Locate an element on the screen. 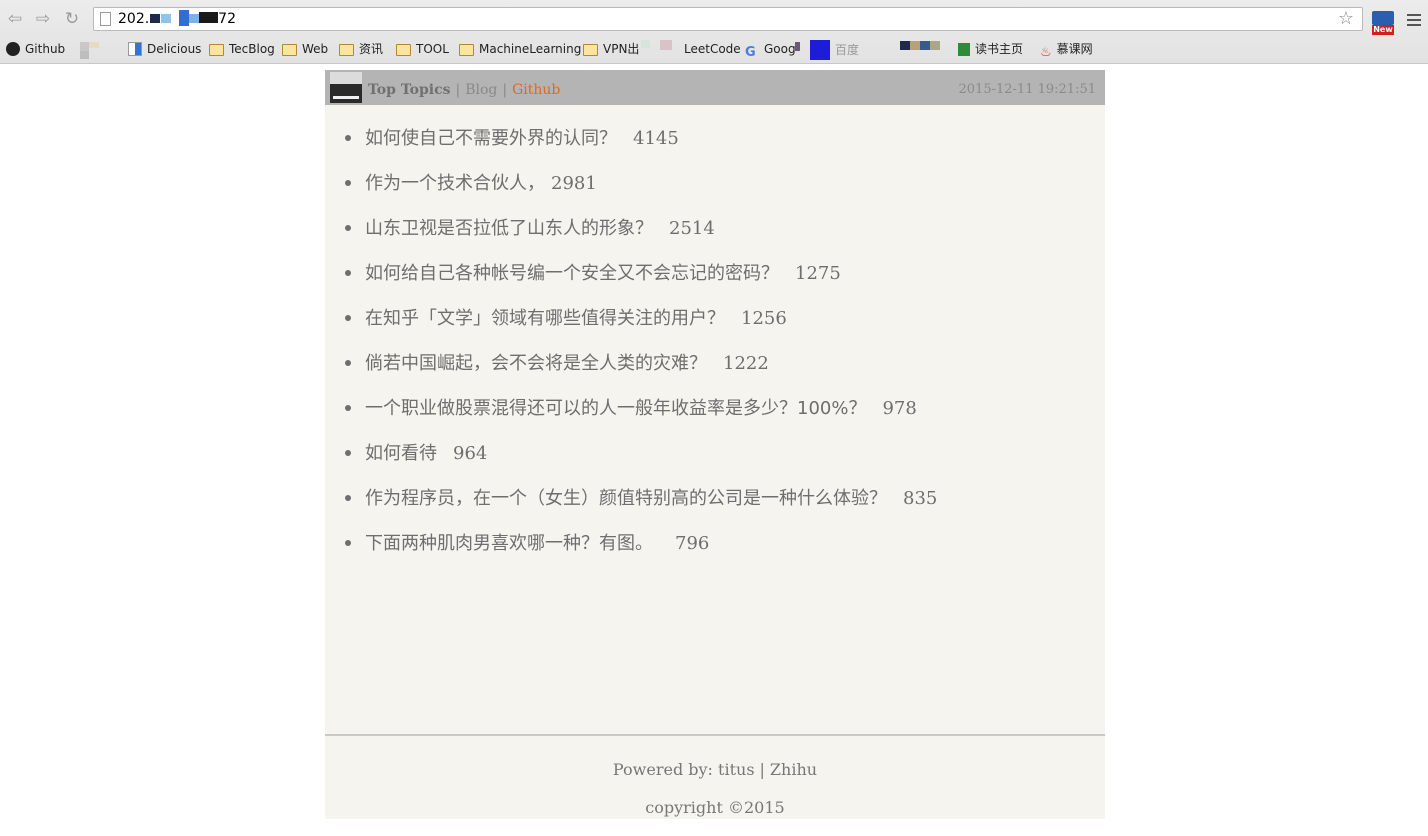 The image size is (1428, 836). back-arrow-icon: ⇦ is located at coordinates (15, 19).